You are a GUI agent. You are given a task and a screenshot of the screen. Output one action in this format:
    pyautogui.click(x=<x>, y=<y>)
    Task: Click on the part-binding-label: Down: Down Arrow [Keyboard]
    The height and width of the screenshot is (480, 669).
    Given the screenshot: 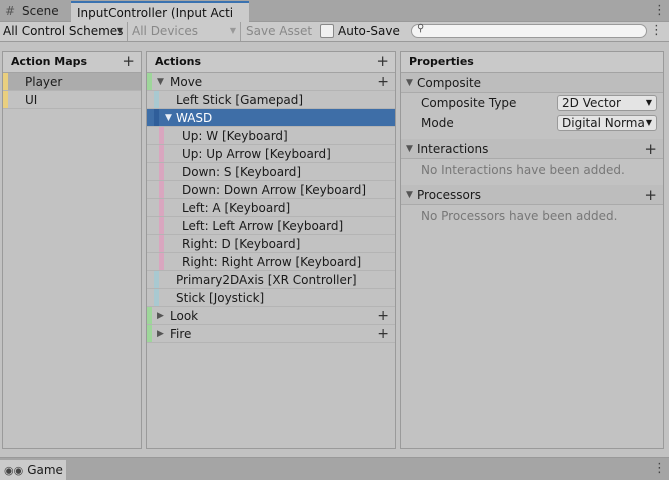 What is the action you would take?
    pyautogui.click(x=274, y=190)
    